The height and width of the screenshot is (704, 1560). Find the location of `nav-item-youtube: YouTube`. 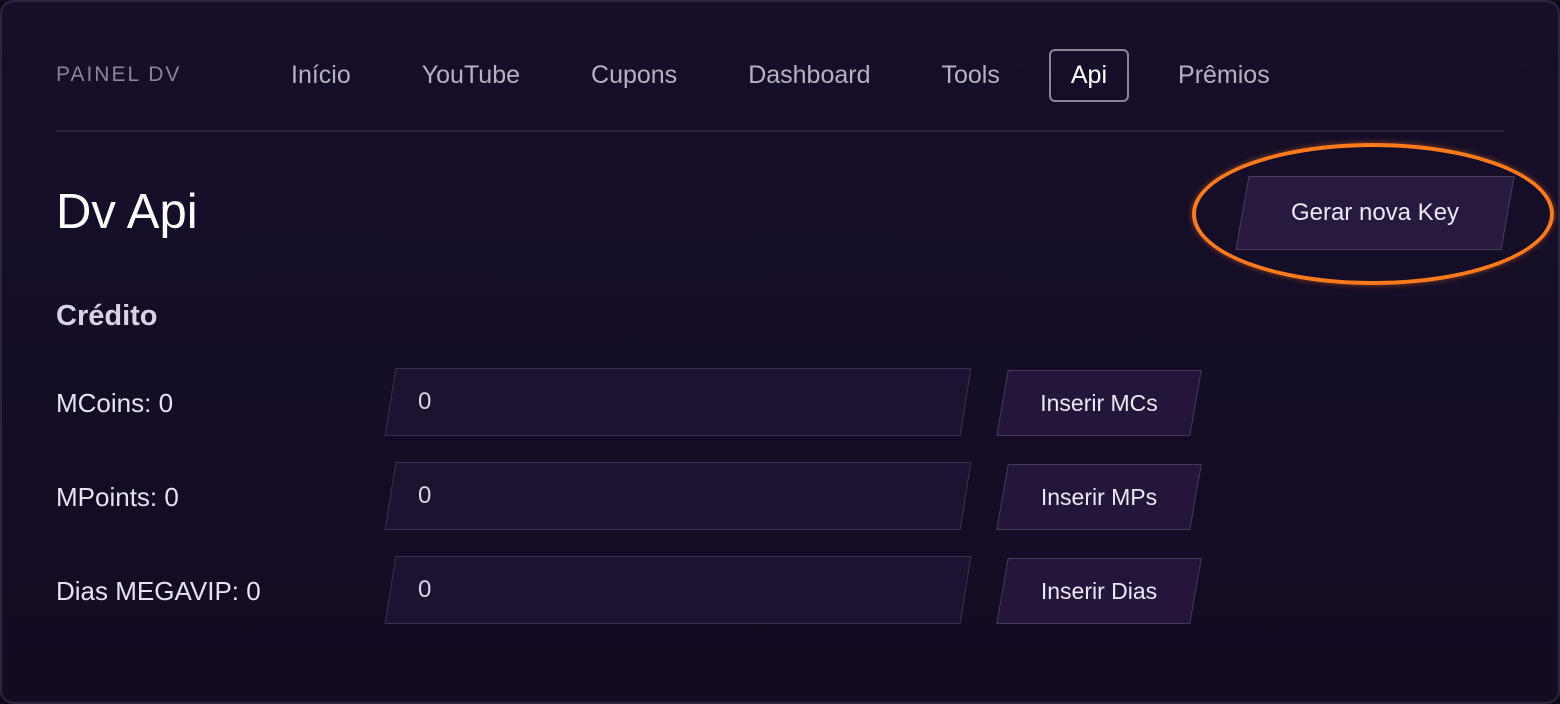

nav-item-youtube: YouTube is located at coordinates (471, 75).